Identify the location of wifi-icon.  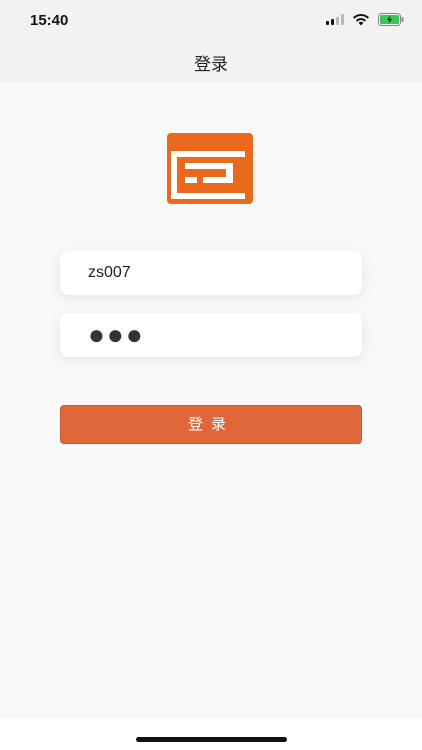
(361, 19).